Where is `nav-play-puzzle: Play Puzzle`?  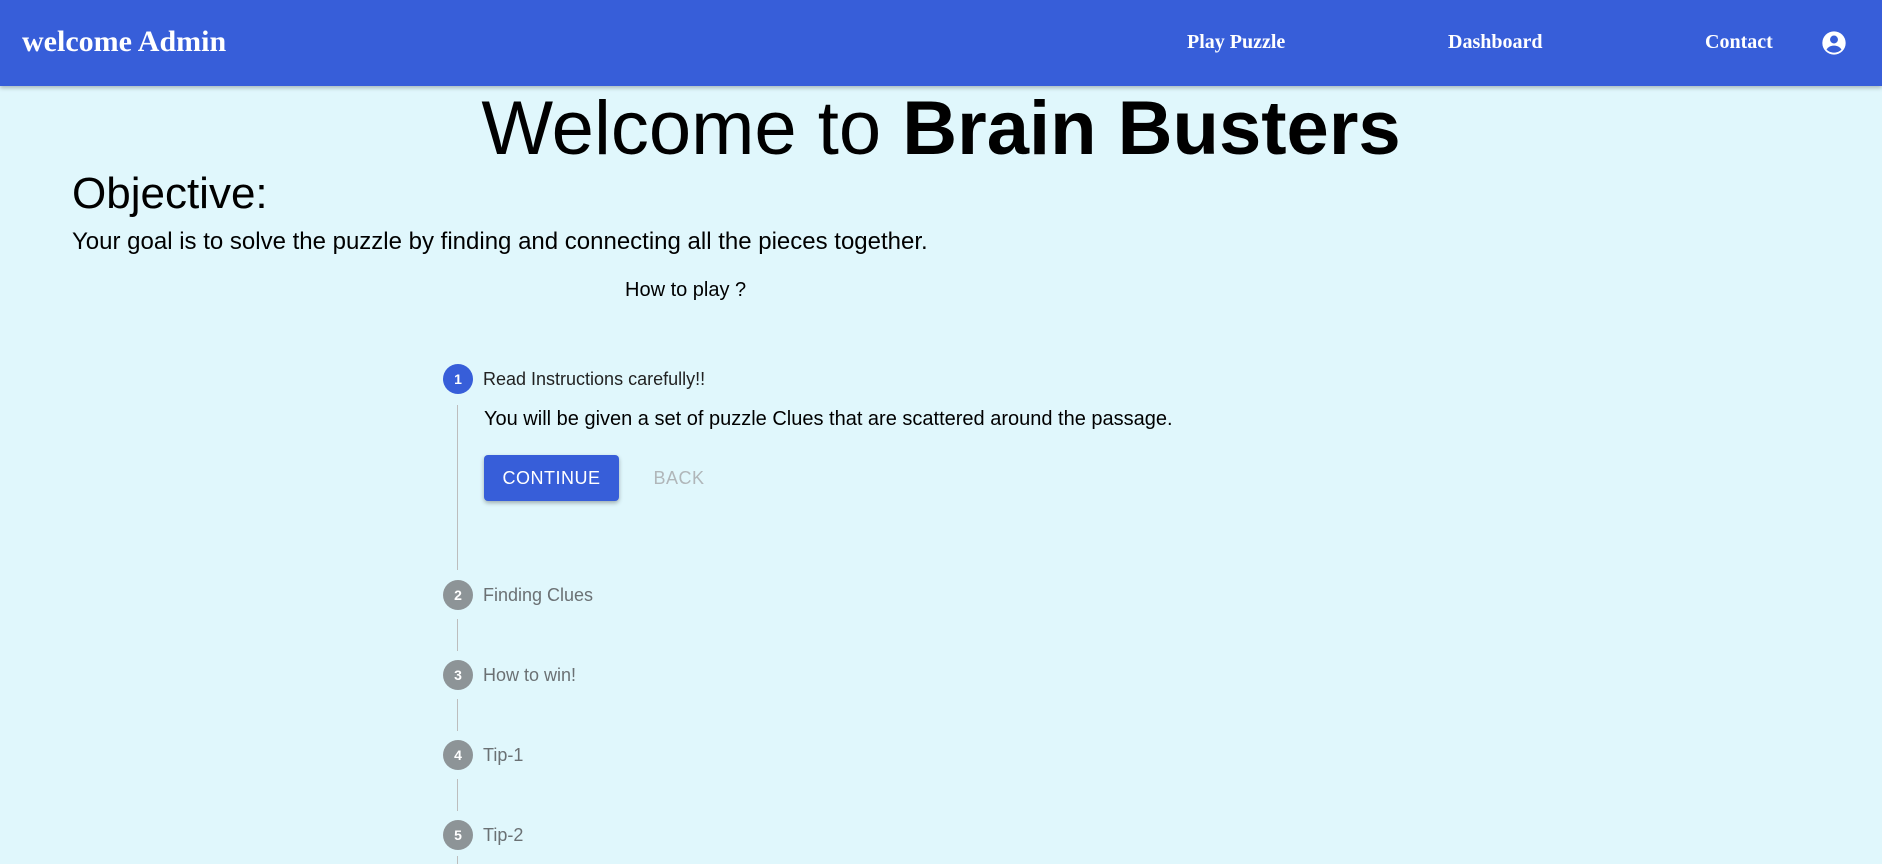 nav-play-puzzle: Play Puzzle is located at coordinates (1236, 42).